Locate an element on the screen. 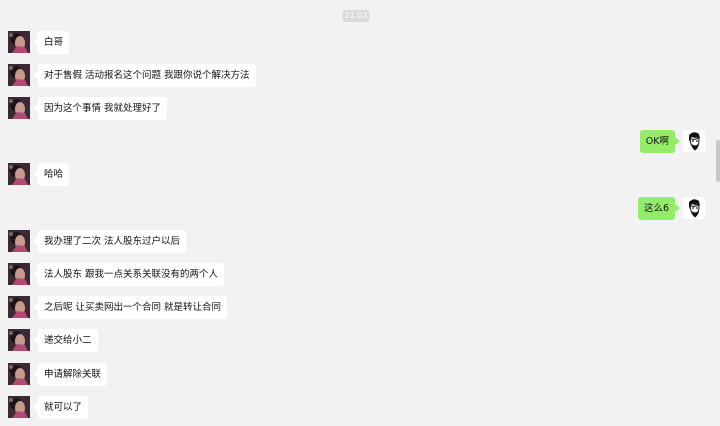  scrollbar is located at coordinates (718, 161).